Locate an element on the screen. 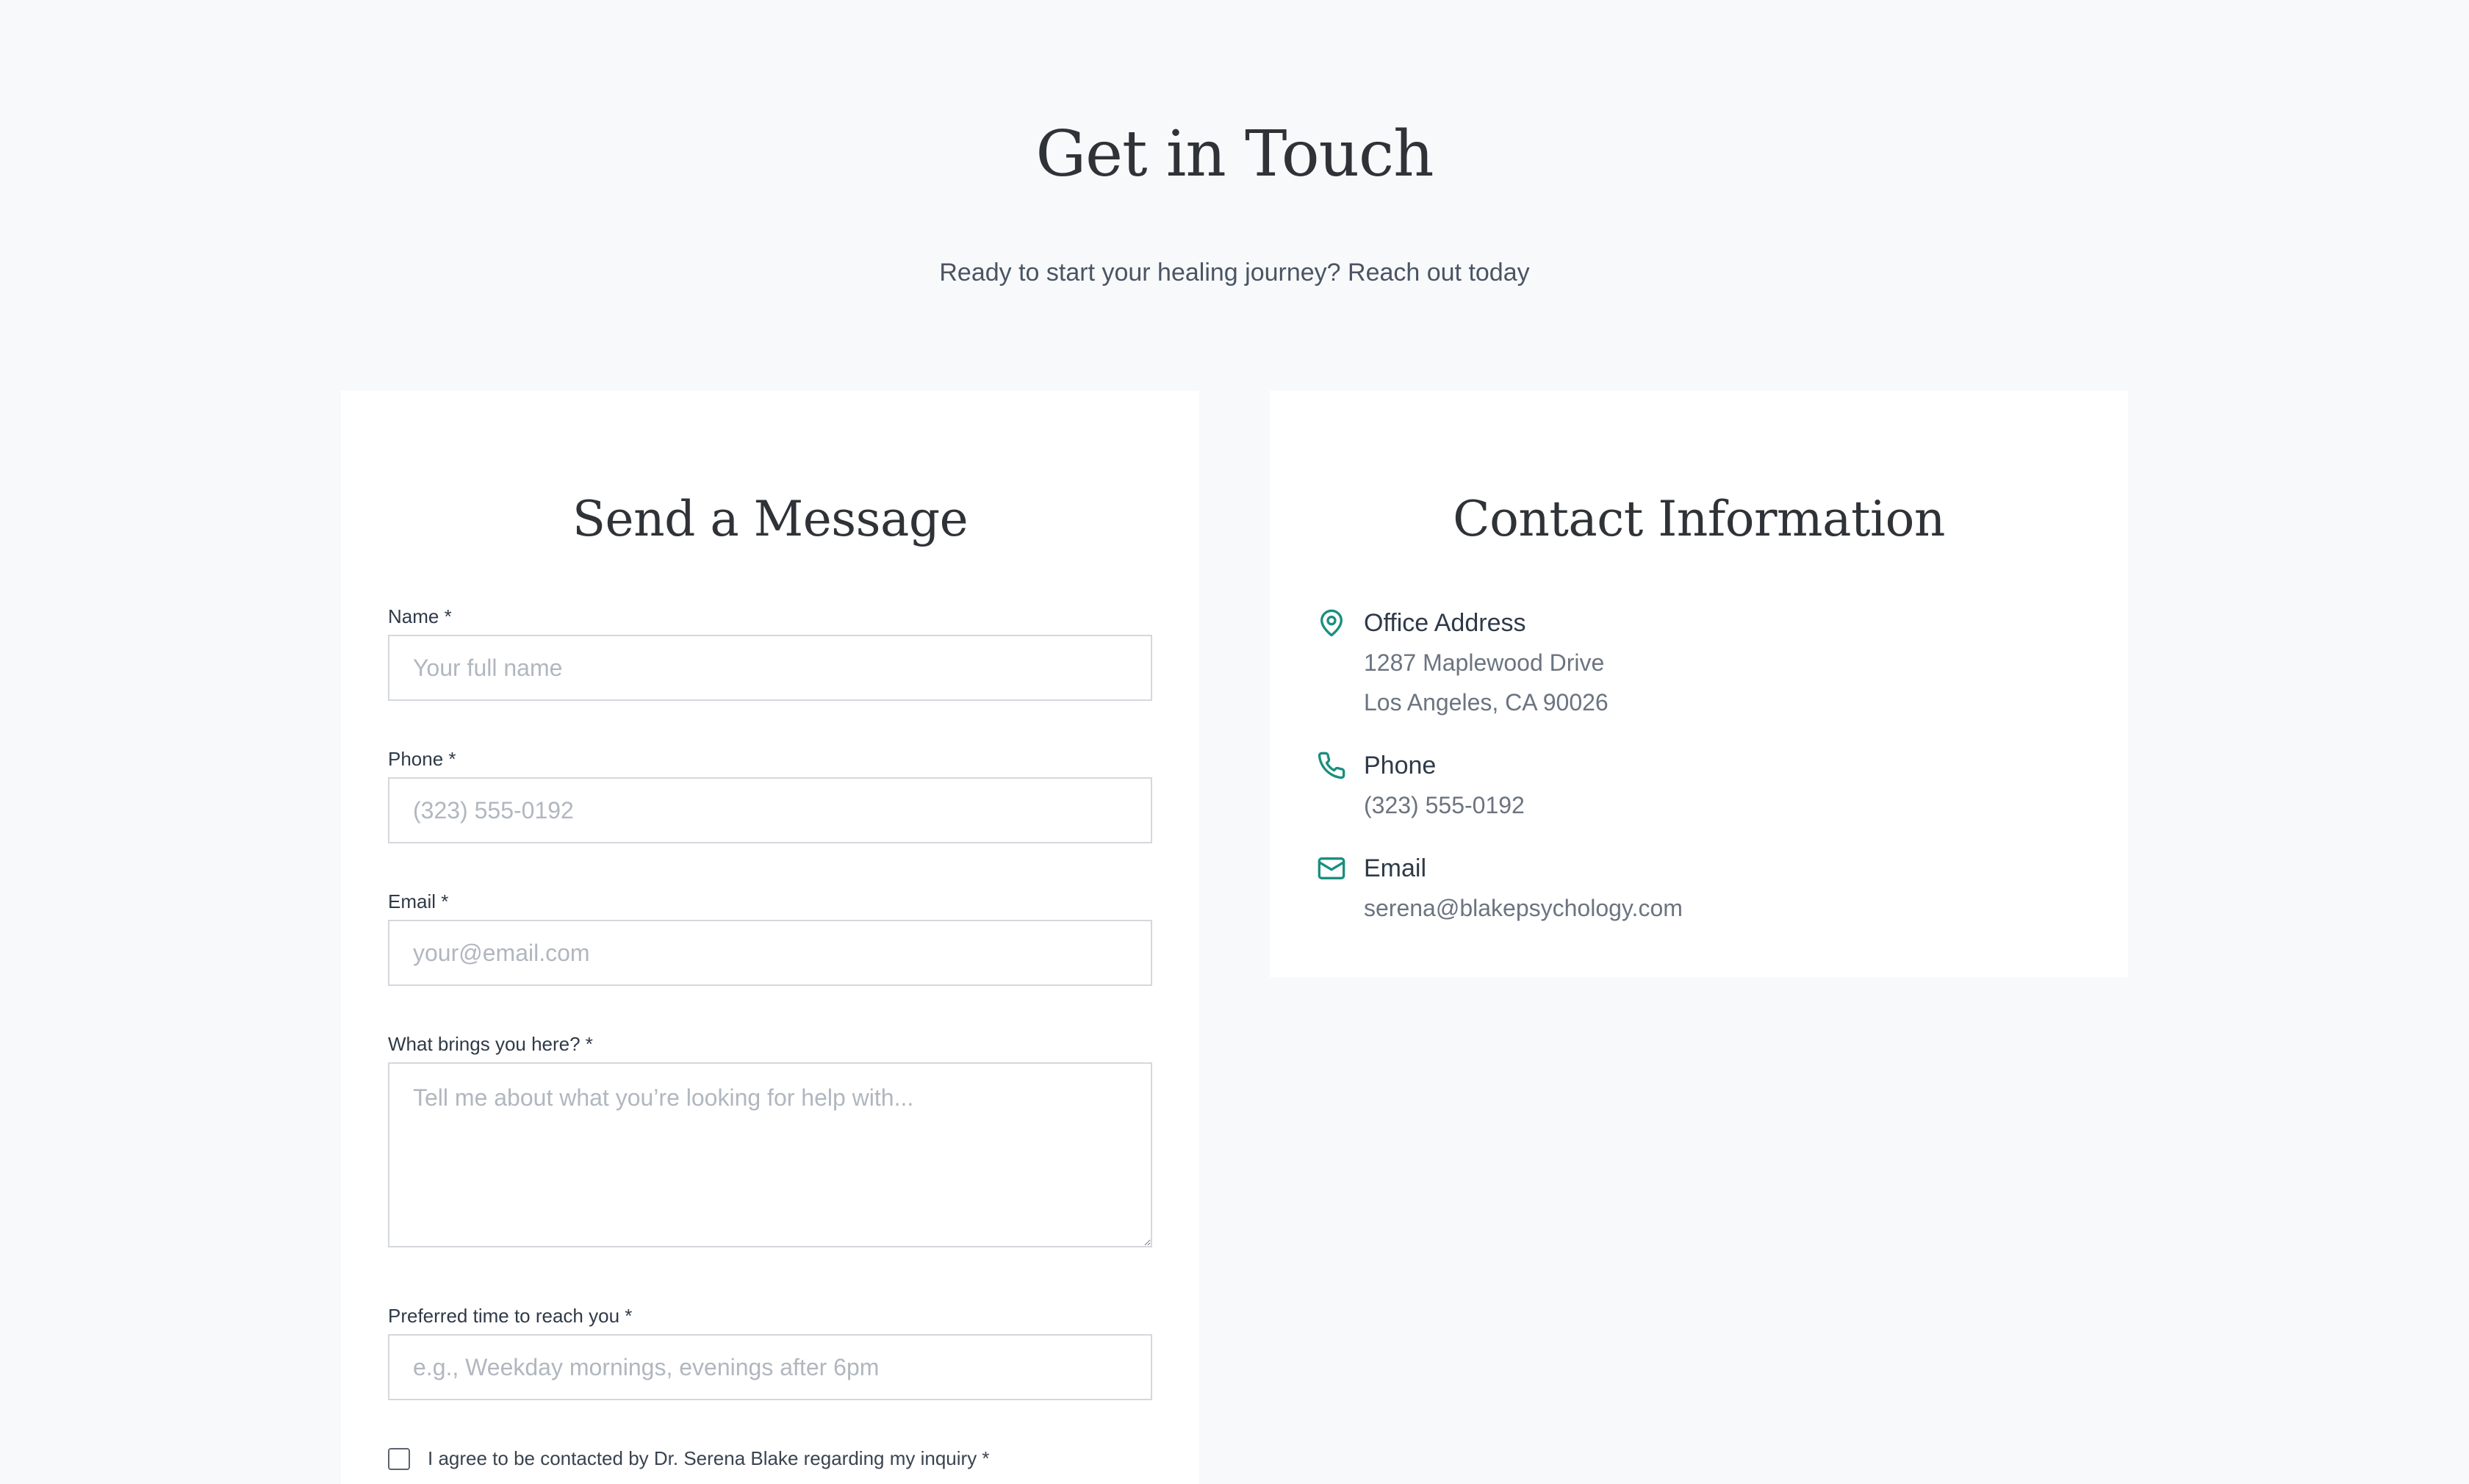  phone-icon is located at coordinates (1331, 765).